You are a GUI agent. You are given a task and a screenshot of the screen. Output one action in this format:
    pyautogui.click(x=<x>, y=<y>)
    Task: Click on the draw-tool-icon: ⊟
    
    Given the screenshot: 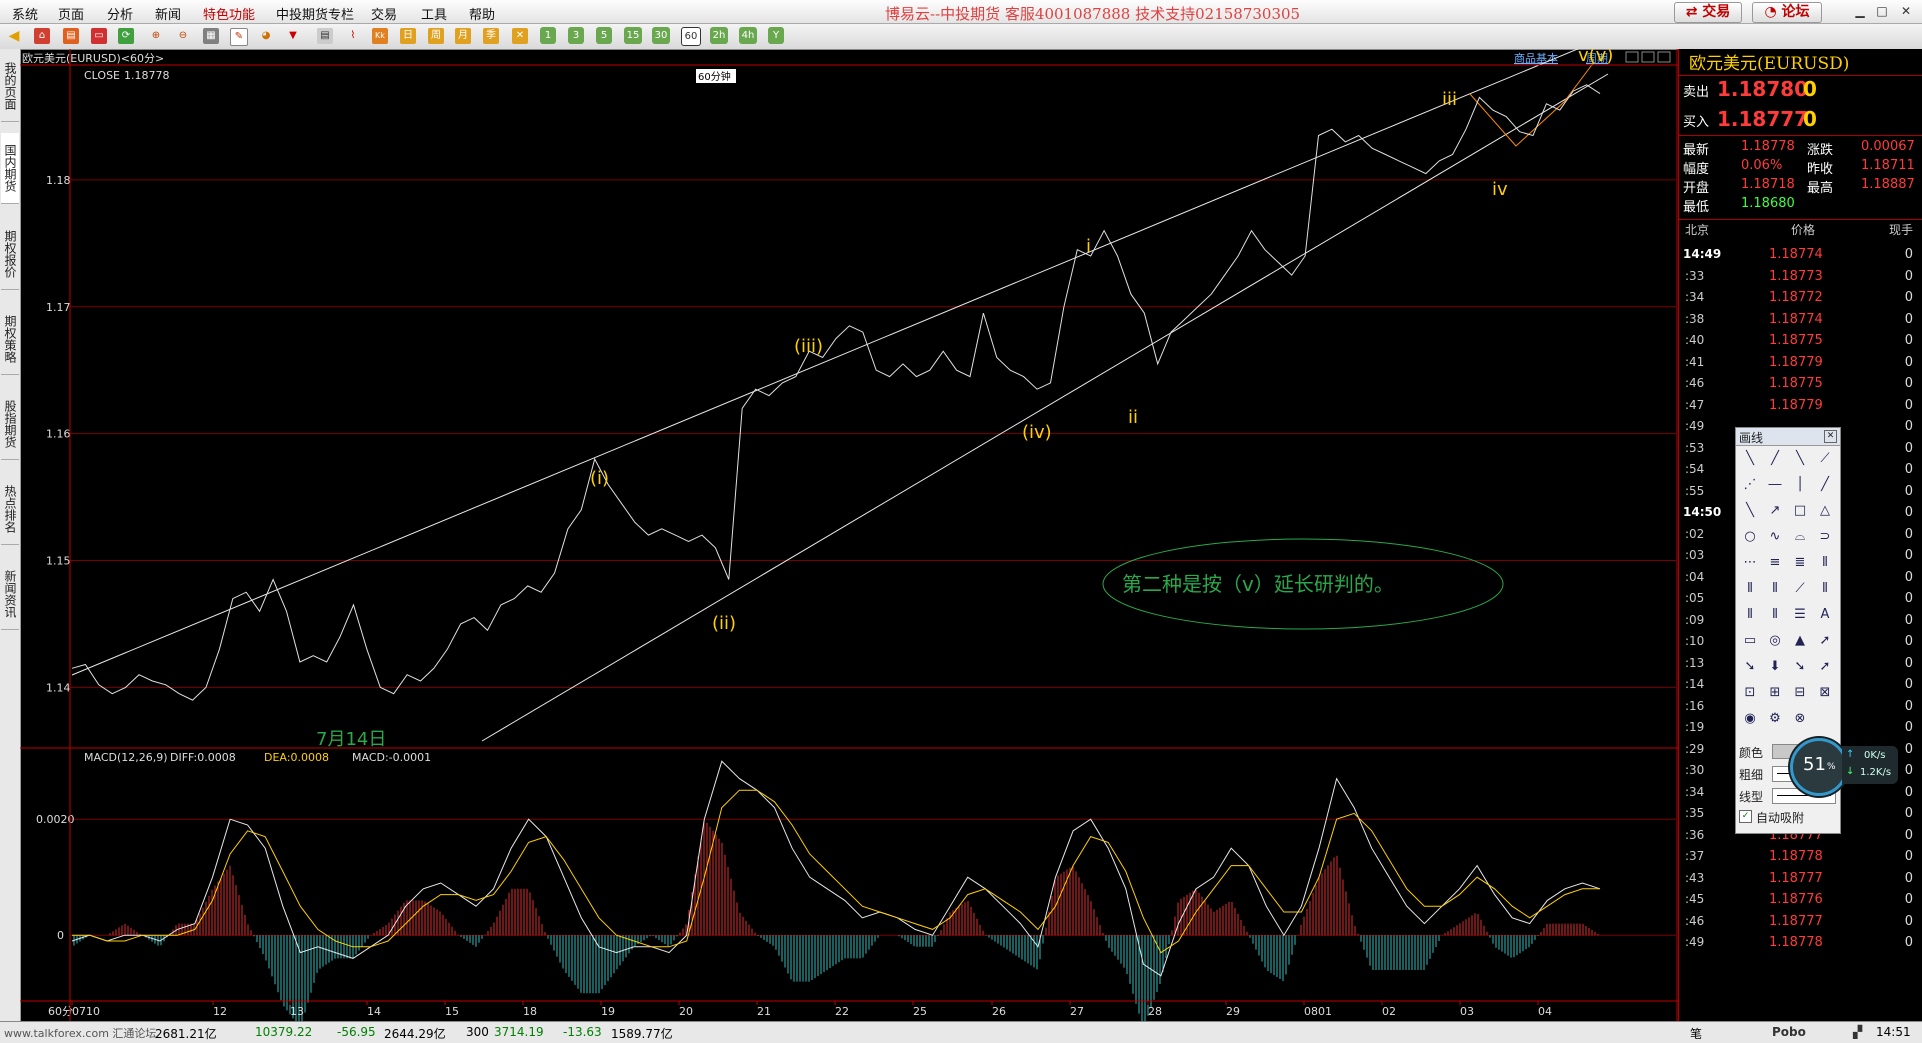 What is the action you would take?
    pyautogui.click(x=1800, y=693)
    